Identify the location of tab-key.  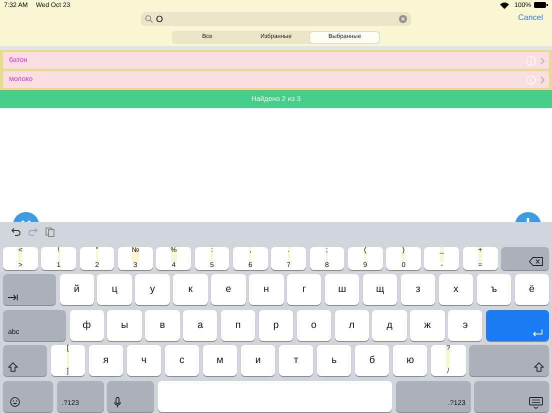
(29, 290).